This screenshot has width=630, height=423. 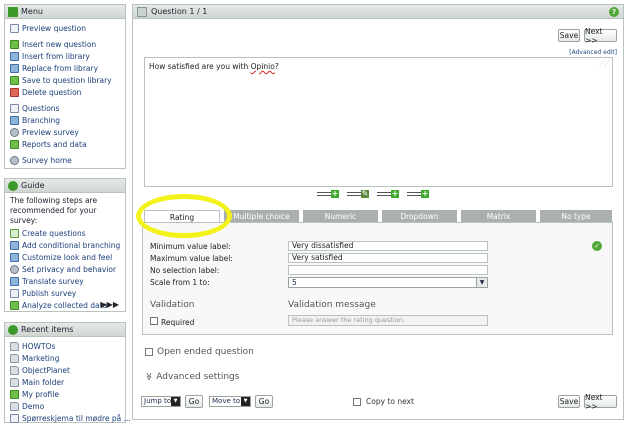 I want to click on chevron-down-icon: ▼, so click(x=175, y=401).